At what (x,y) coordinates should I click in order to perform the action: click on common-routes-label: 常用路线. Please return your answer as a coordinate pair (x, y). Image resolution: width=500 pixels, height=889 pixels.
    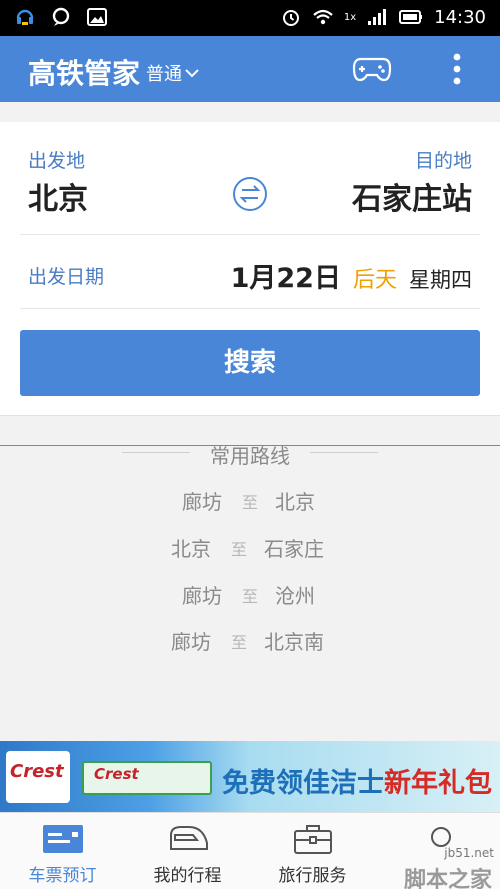
    Looking at the image, I should click on (250, 456).